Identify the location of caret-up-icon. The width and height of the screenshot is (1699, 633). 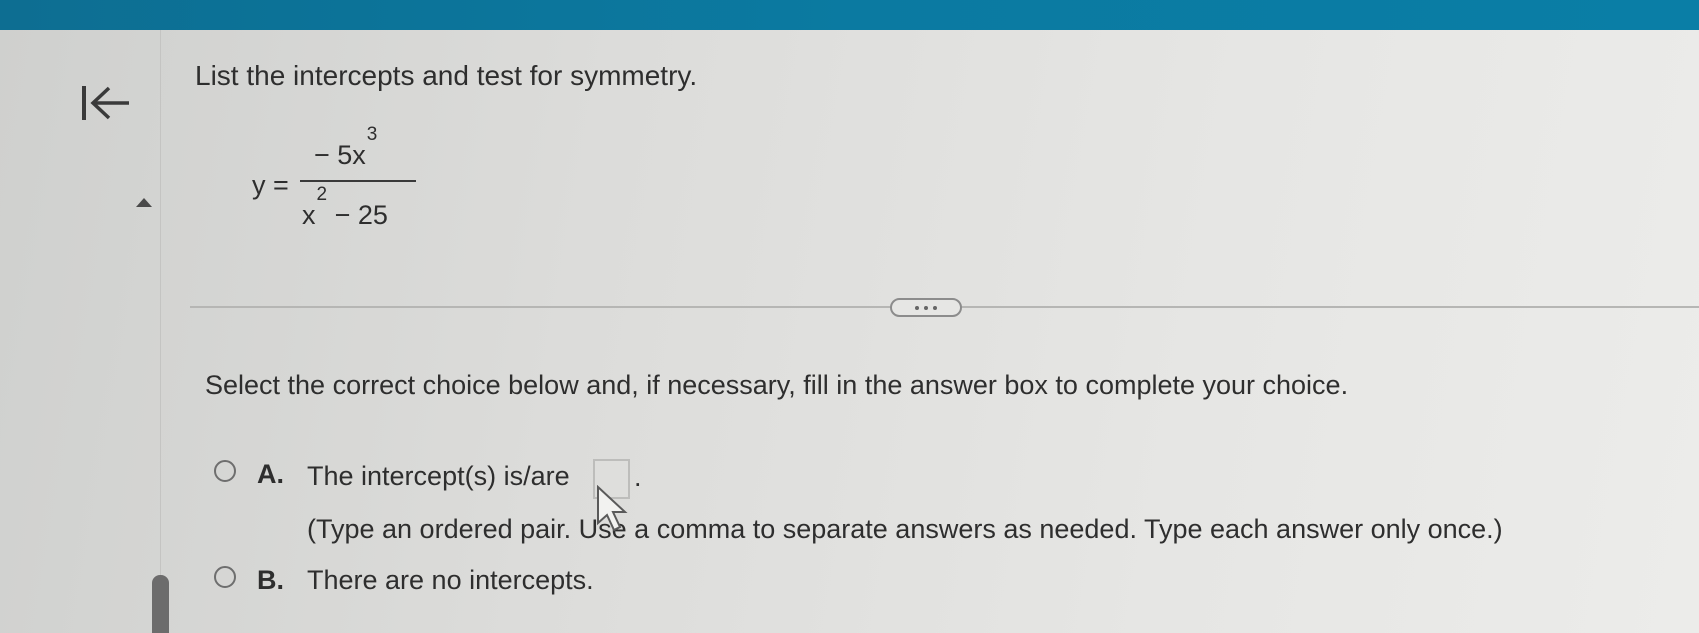
(144, 202).